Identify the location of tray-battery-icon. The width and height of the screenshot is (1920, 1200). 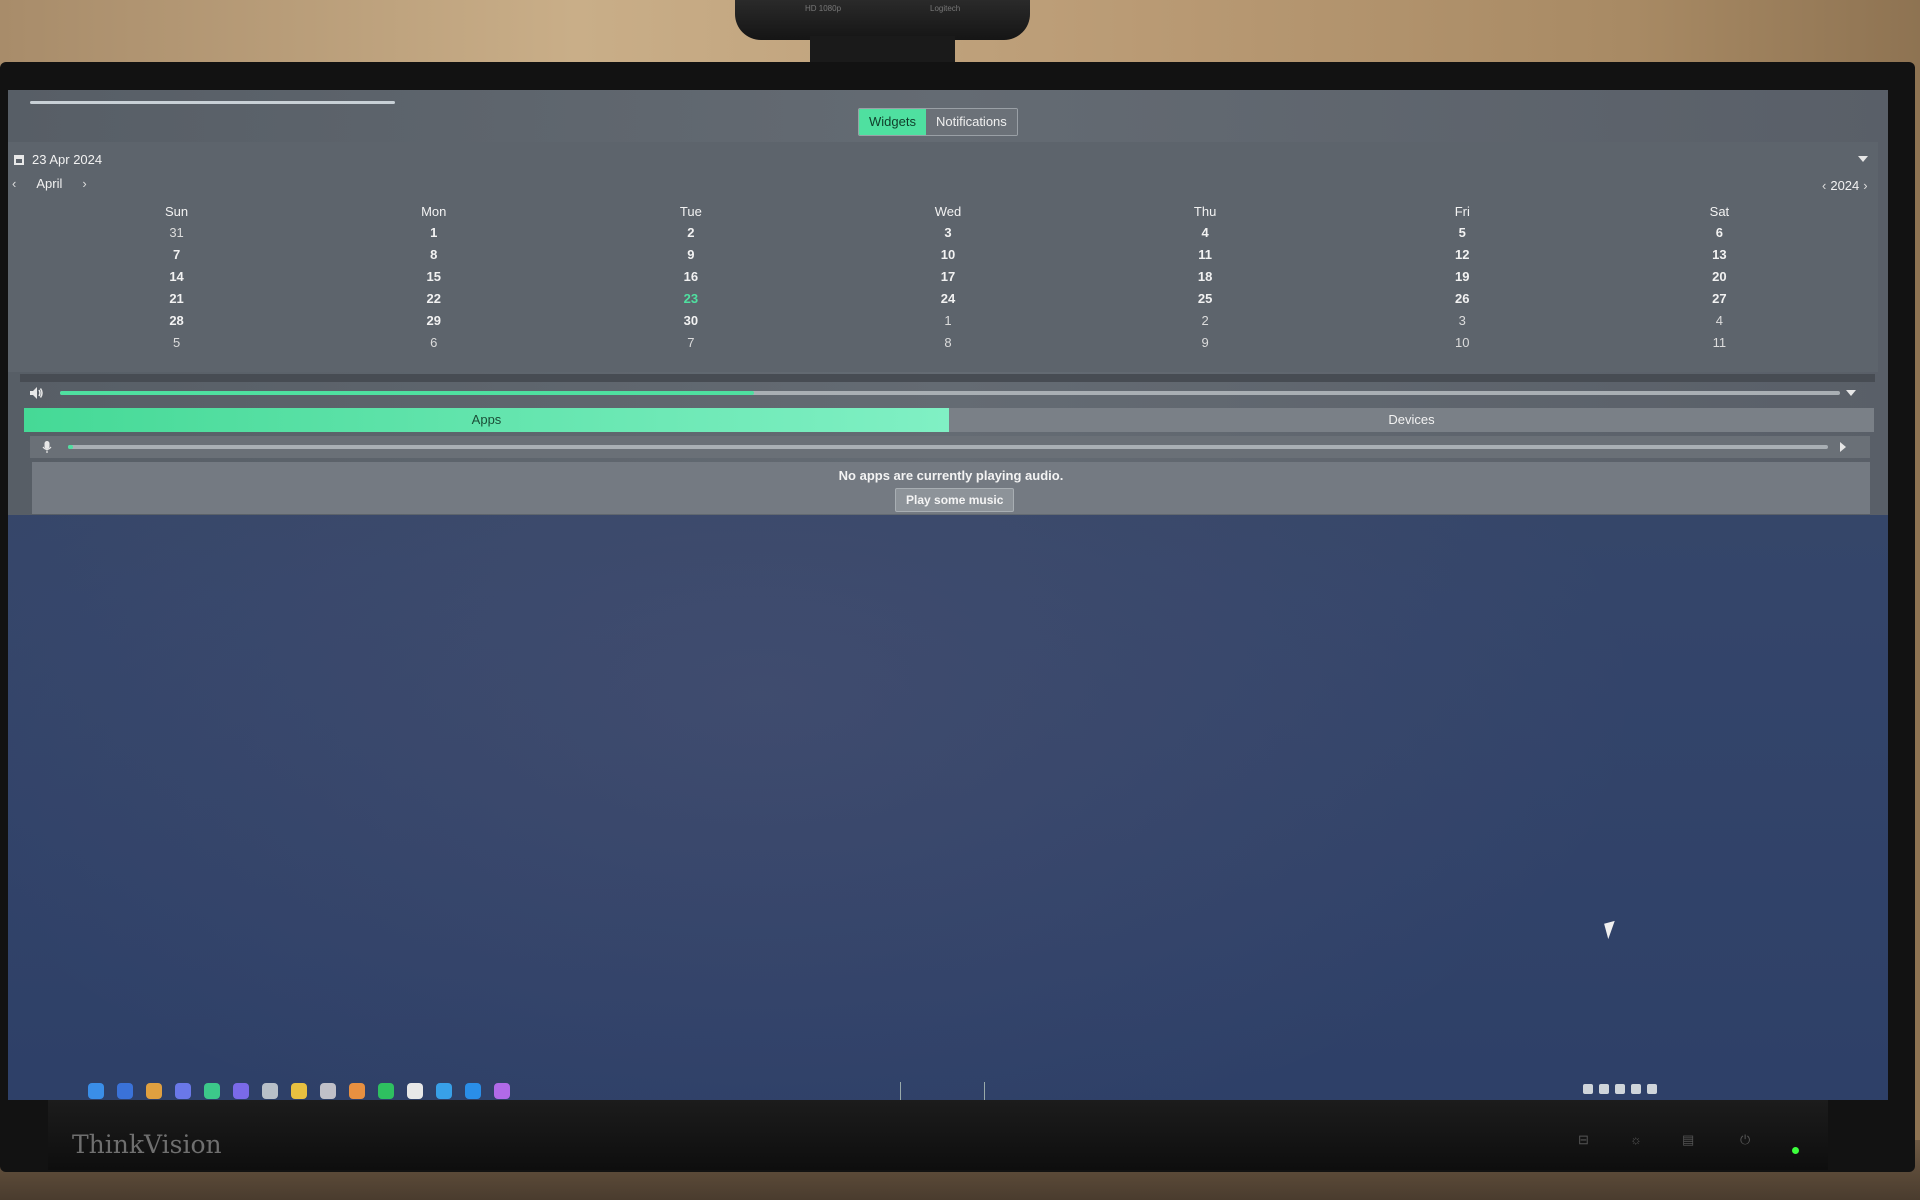
(1620, 1089).